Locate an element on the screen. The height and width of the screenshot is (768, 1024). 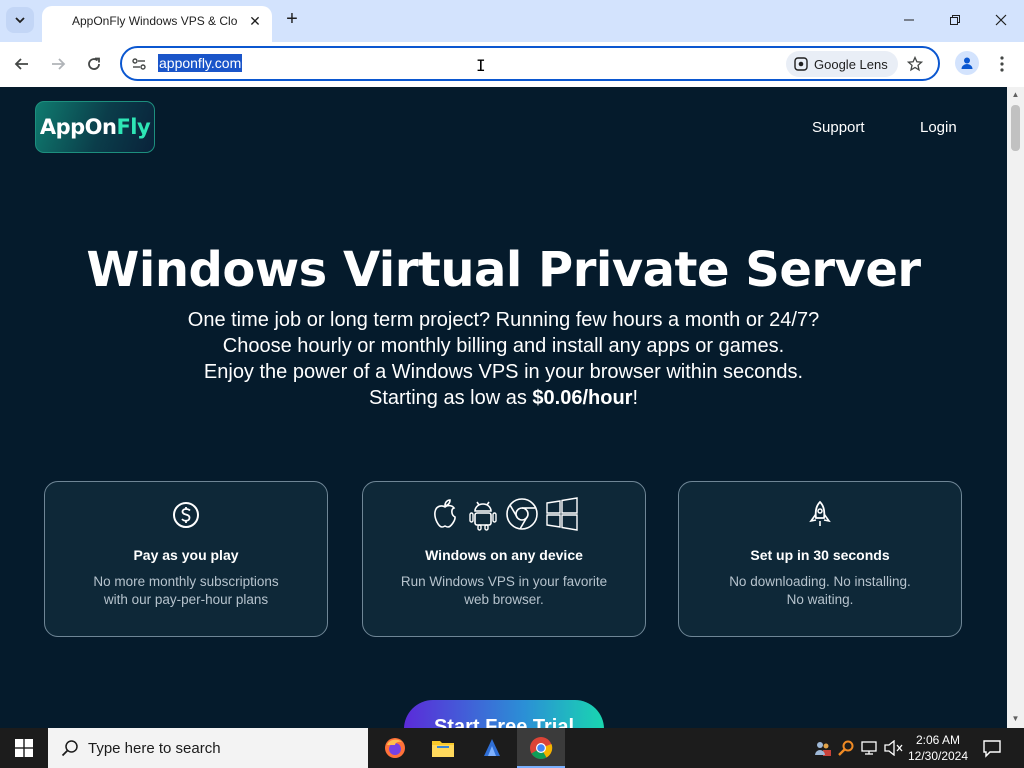
browser-menu-button is located at coordinates (1002, 64).